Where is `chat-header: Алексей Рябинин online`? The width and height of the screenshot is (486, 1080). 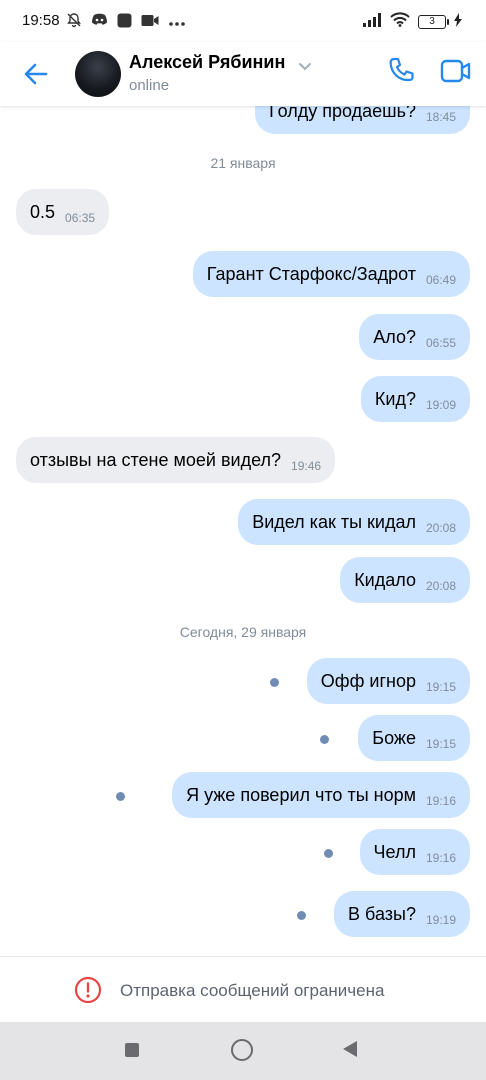 chat-header: Алексей Рябинин online is located at coordinates (243, 74).